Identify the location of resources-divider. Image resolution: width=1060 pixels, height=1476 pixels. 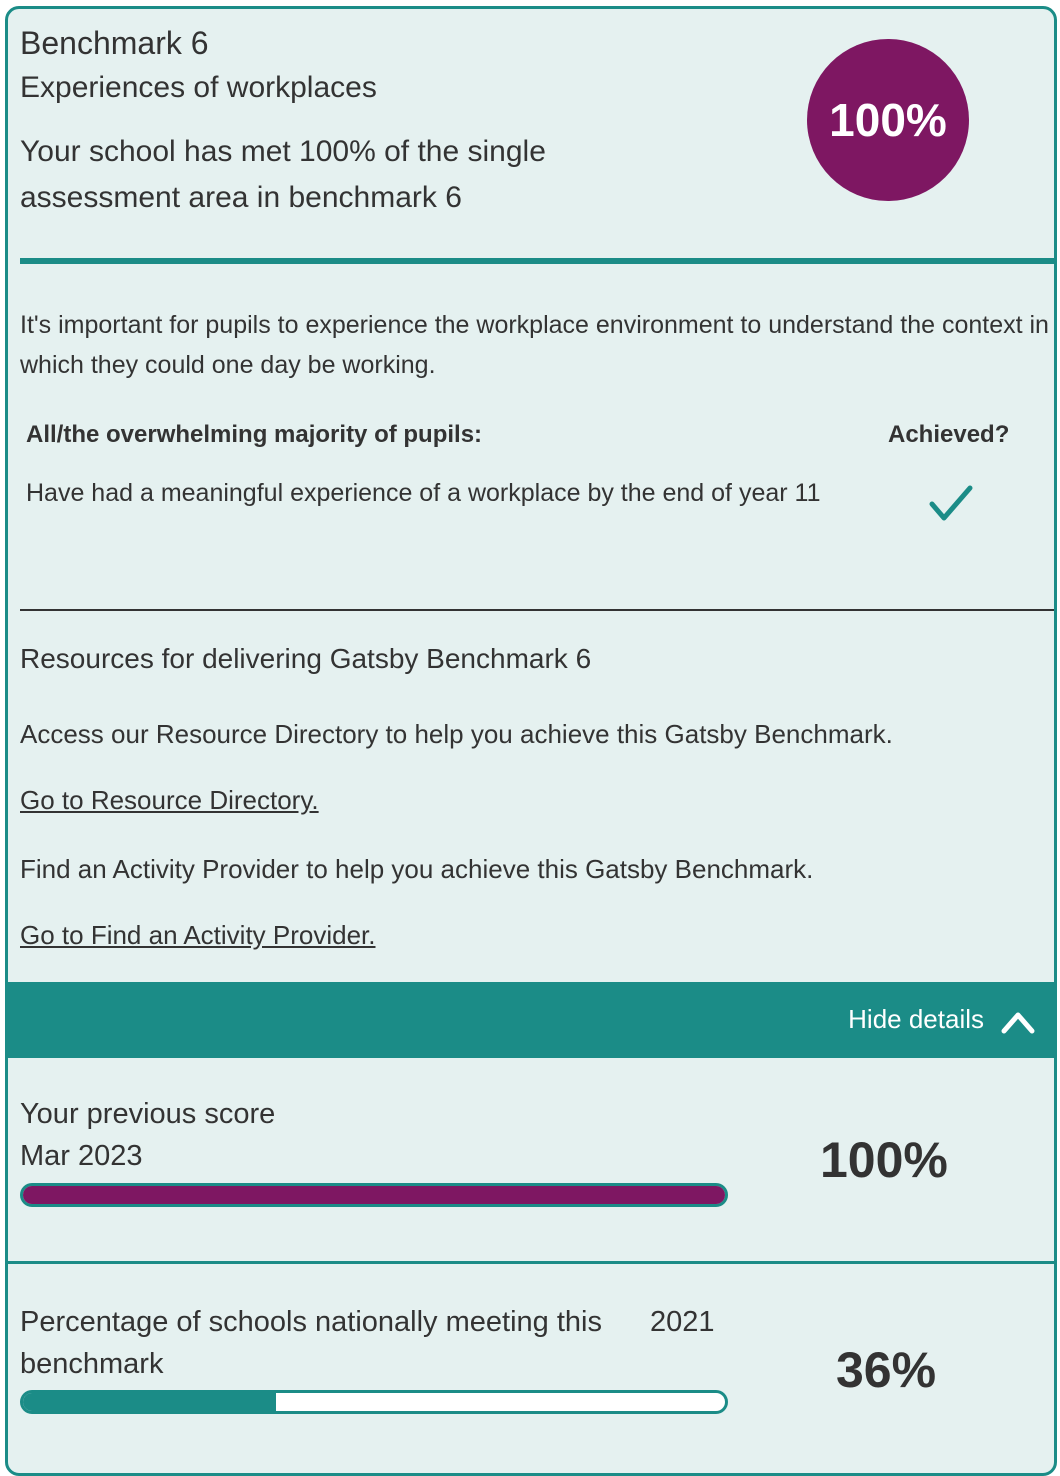
(537, 610).